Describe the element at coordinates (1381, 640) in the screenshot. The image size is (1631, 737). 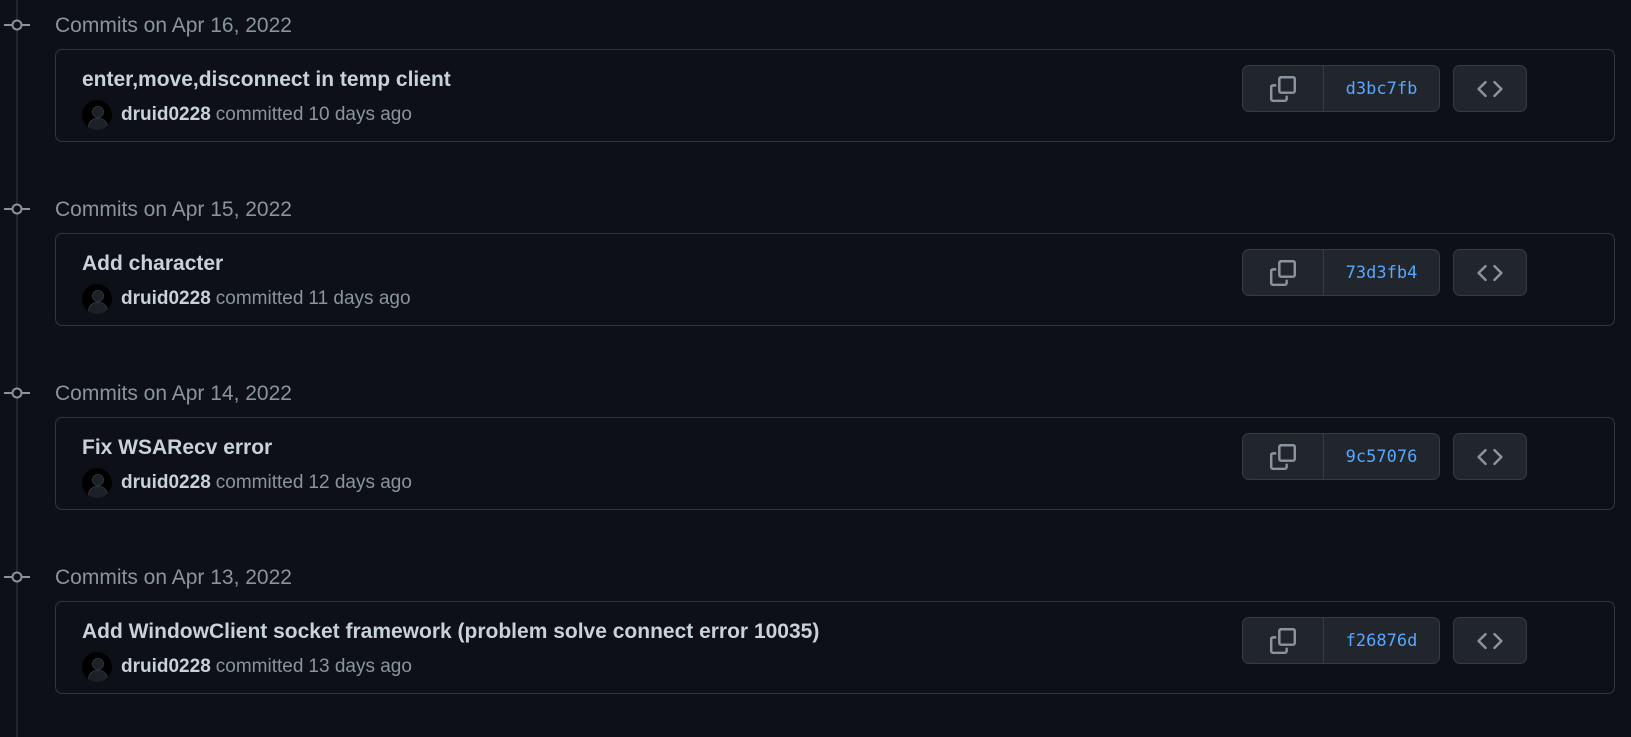
I see `commit-sha-link: f26876d` at that location.